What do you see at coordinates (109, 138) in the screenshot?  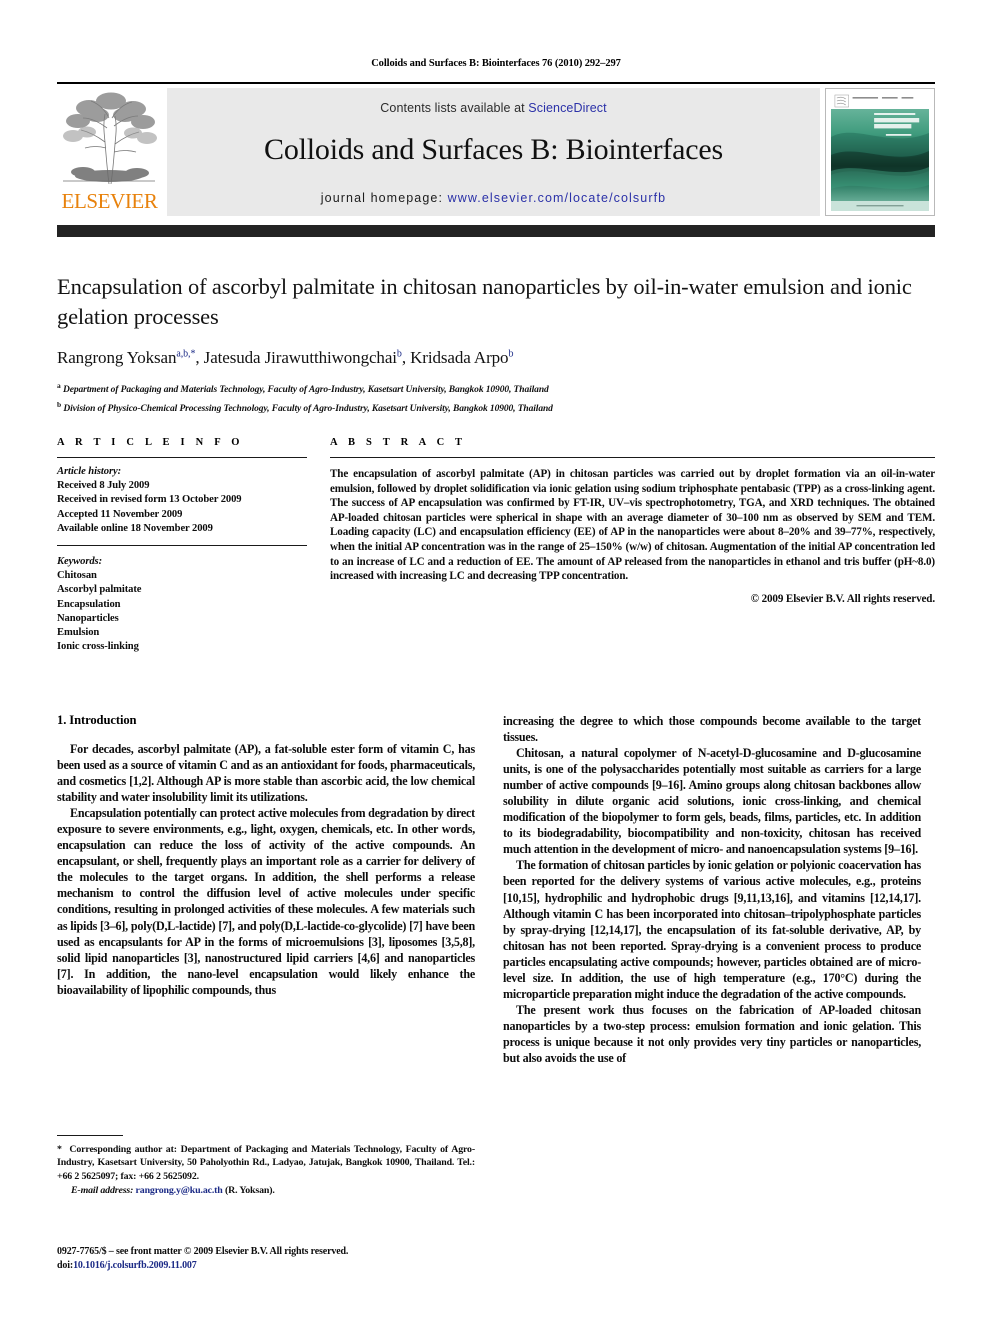 I see `elsevier-tree-icon` at bounding box center [109, 138].